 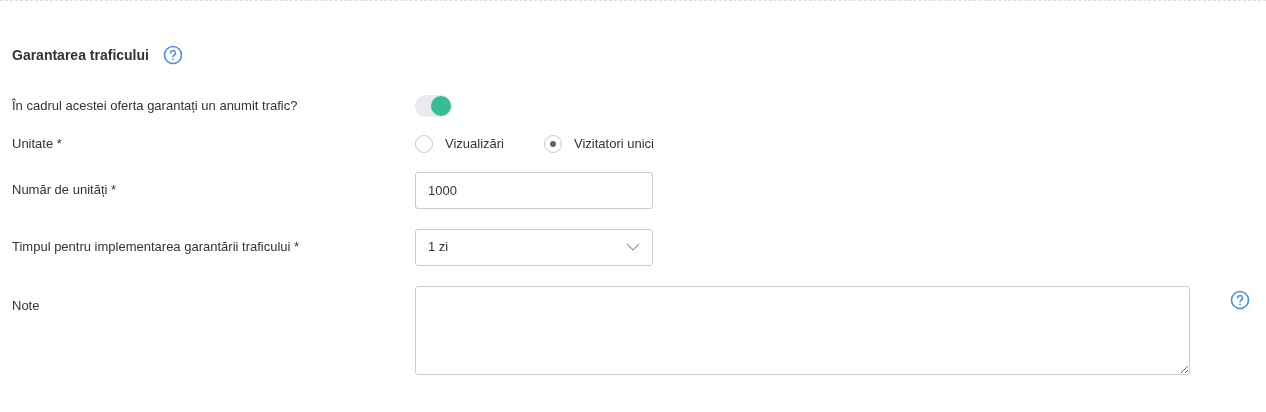 What do you see at coordinates (80, 55) in the screenshot?
I see `section-title: Garantarea traficului` at bounding box center [80, 55].